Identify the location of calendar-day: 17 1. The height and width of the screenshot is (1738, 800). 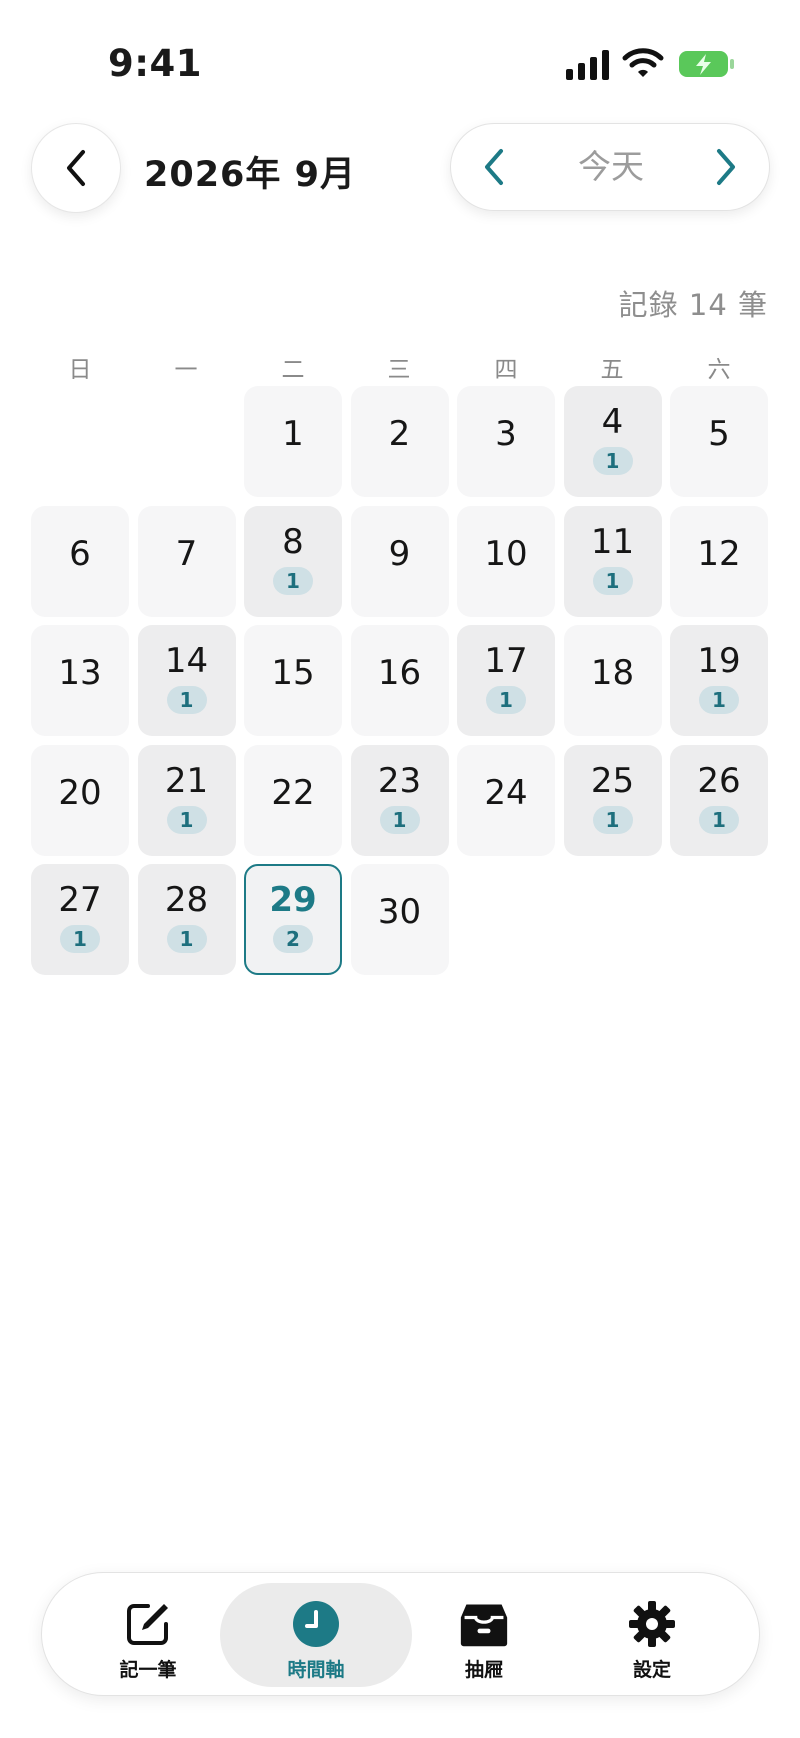
(506, 680).